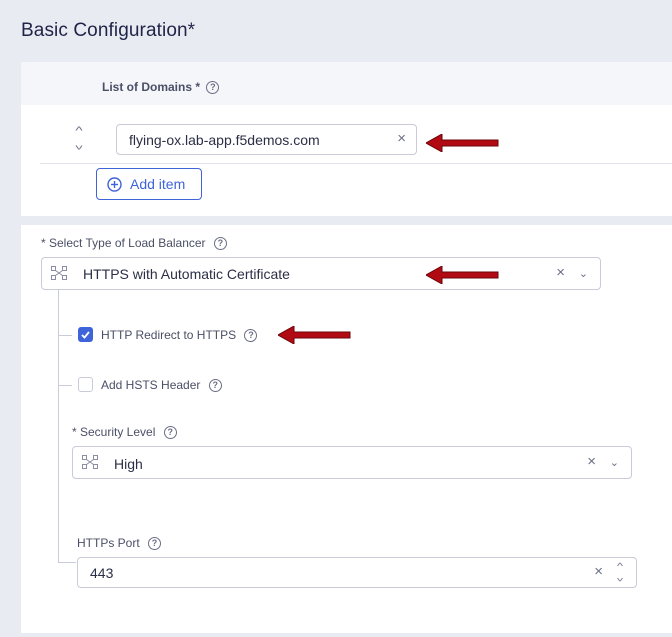 This screenshot has width=672, height=637. I want to click on security-level-value: High, so click(128, 464).